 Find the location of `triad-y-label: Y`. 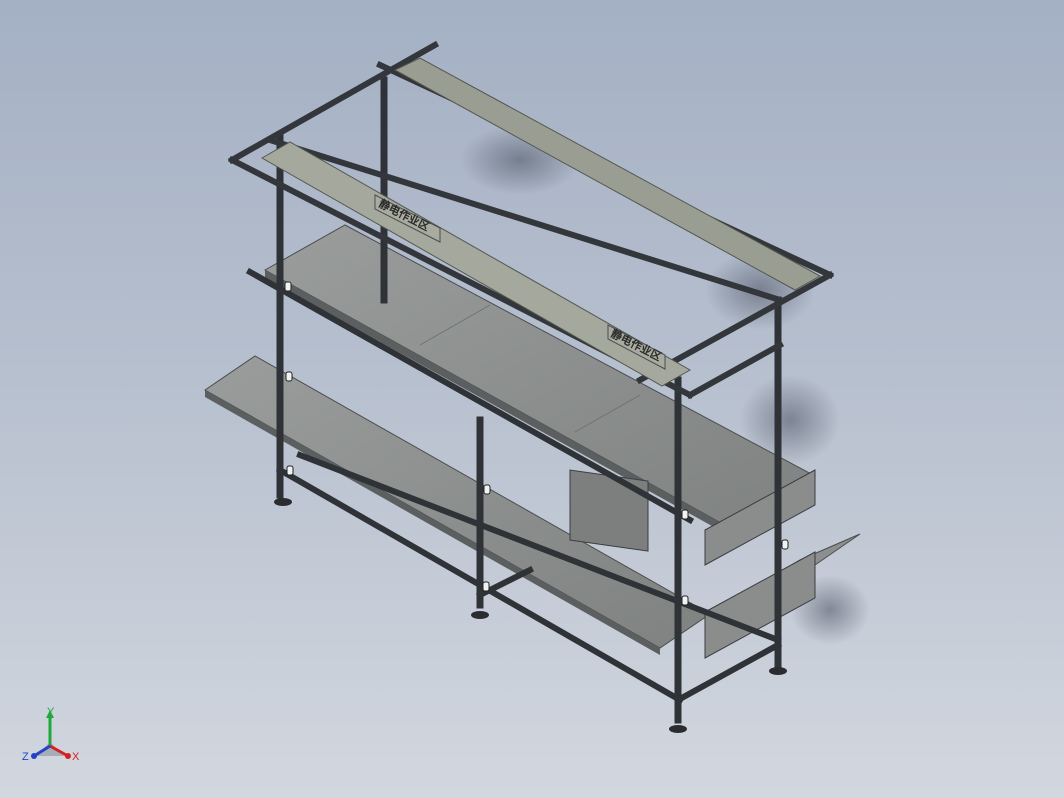

triad-y-label: Y is located at coordinates (51, 712).